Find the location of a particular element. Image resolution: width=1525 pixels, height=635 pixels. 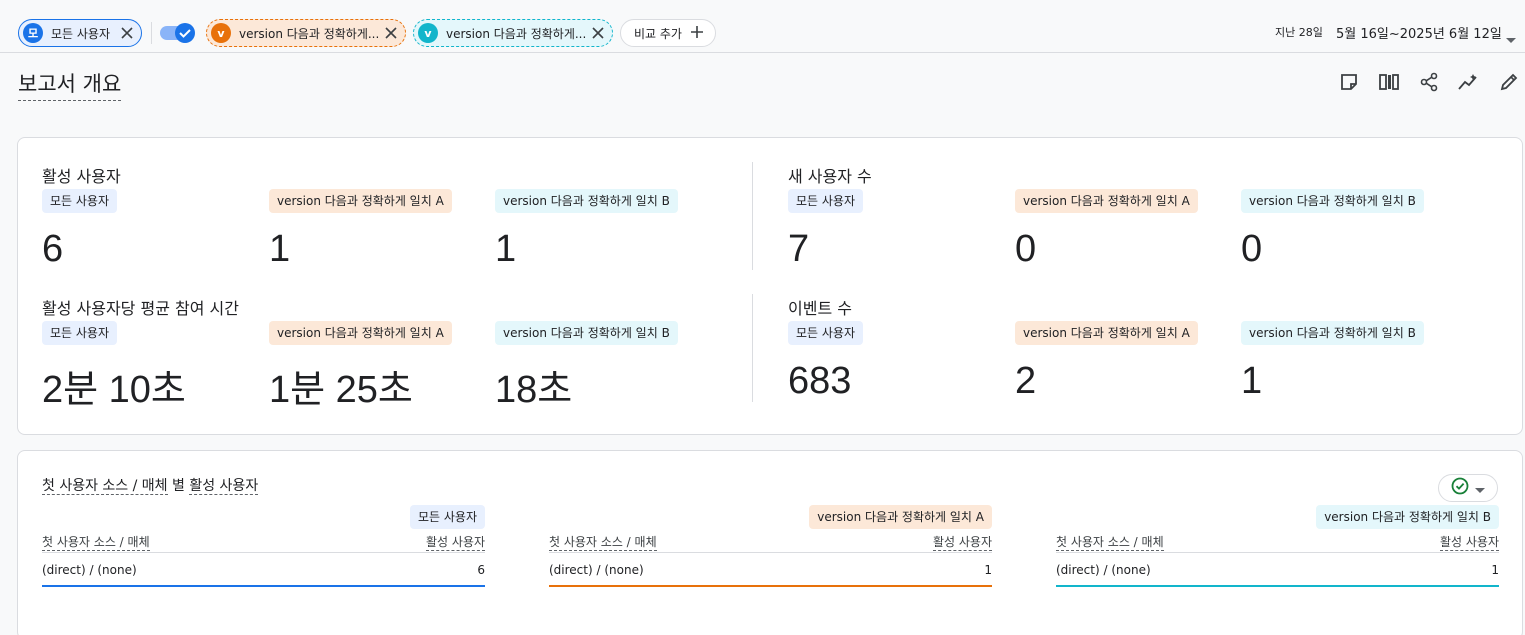

add-comparison-button: 비교 추가 is located at coordinates (668, 33).